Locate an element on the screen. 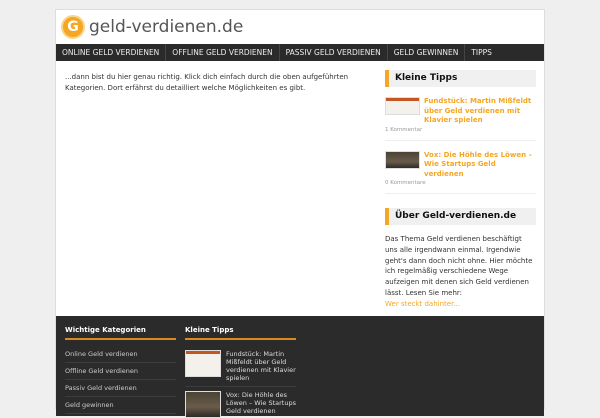 Image resolution: width=600 pixels, height=418 pixels. widget-title-tips: Kleine Tipps is located at coordinates (460, 78).